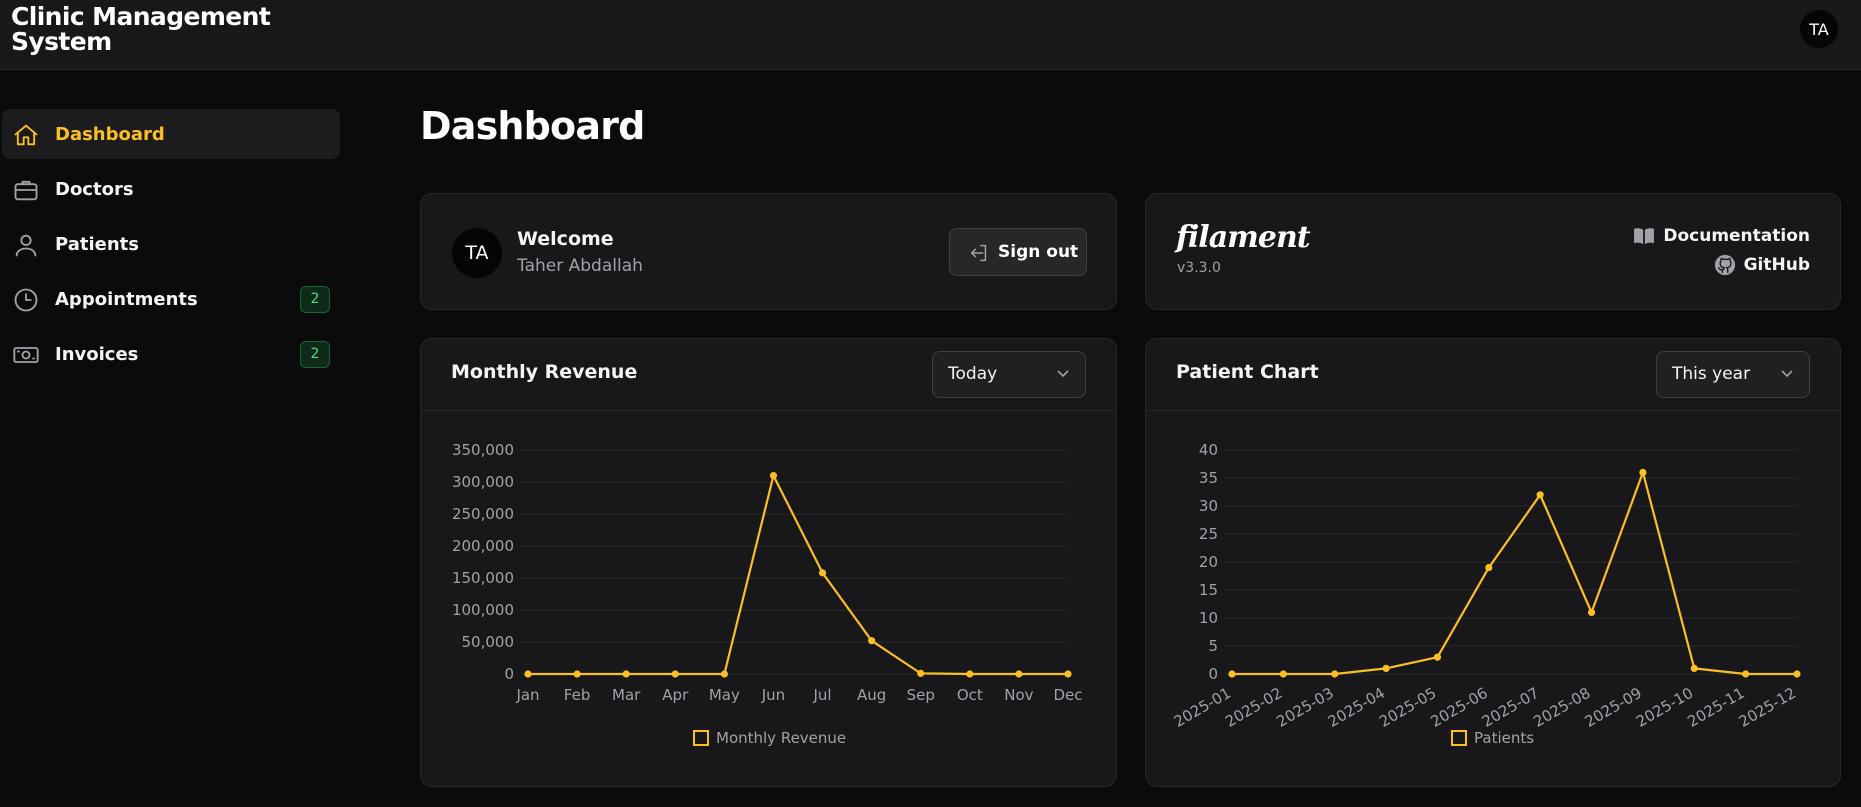  I want to click on y-tick-label: 25, so click(1208, 534).